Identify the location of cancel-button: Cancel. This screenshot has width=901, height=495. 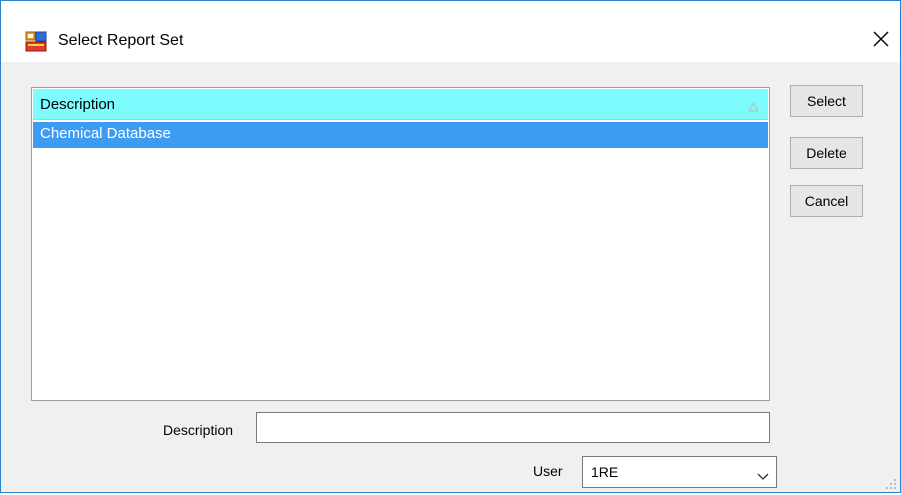
(826, 201).